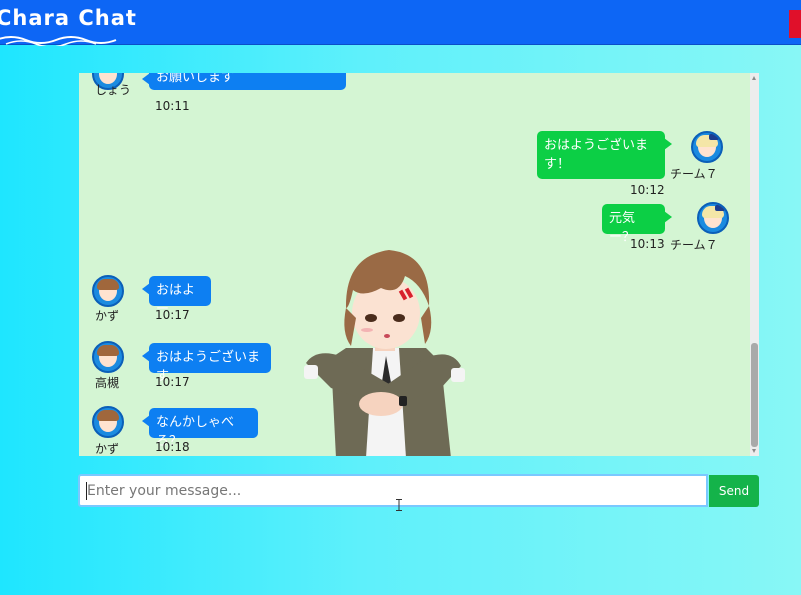 The width and height of the screenshot is (801, 595). I want to click on text-cursor-icon, so click(399, 505).